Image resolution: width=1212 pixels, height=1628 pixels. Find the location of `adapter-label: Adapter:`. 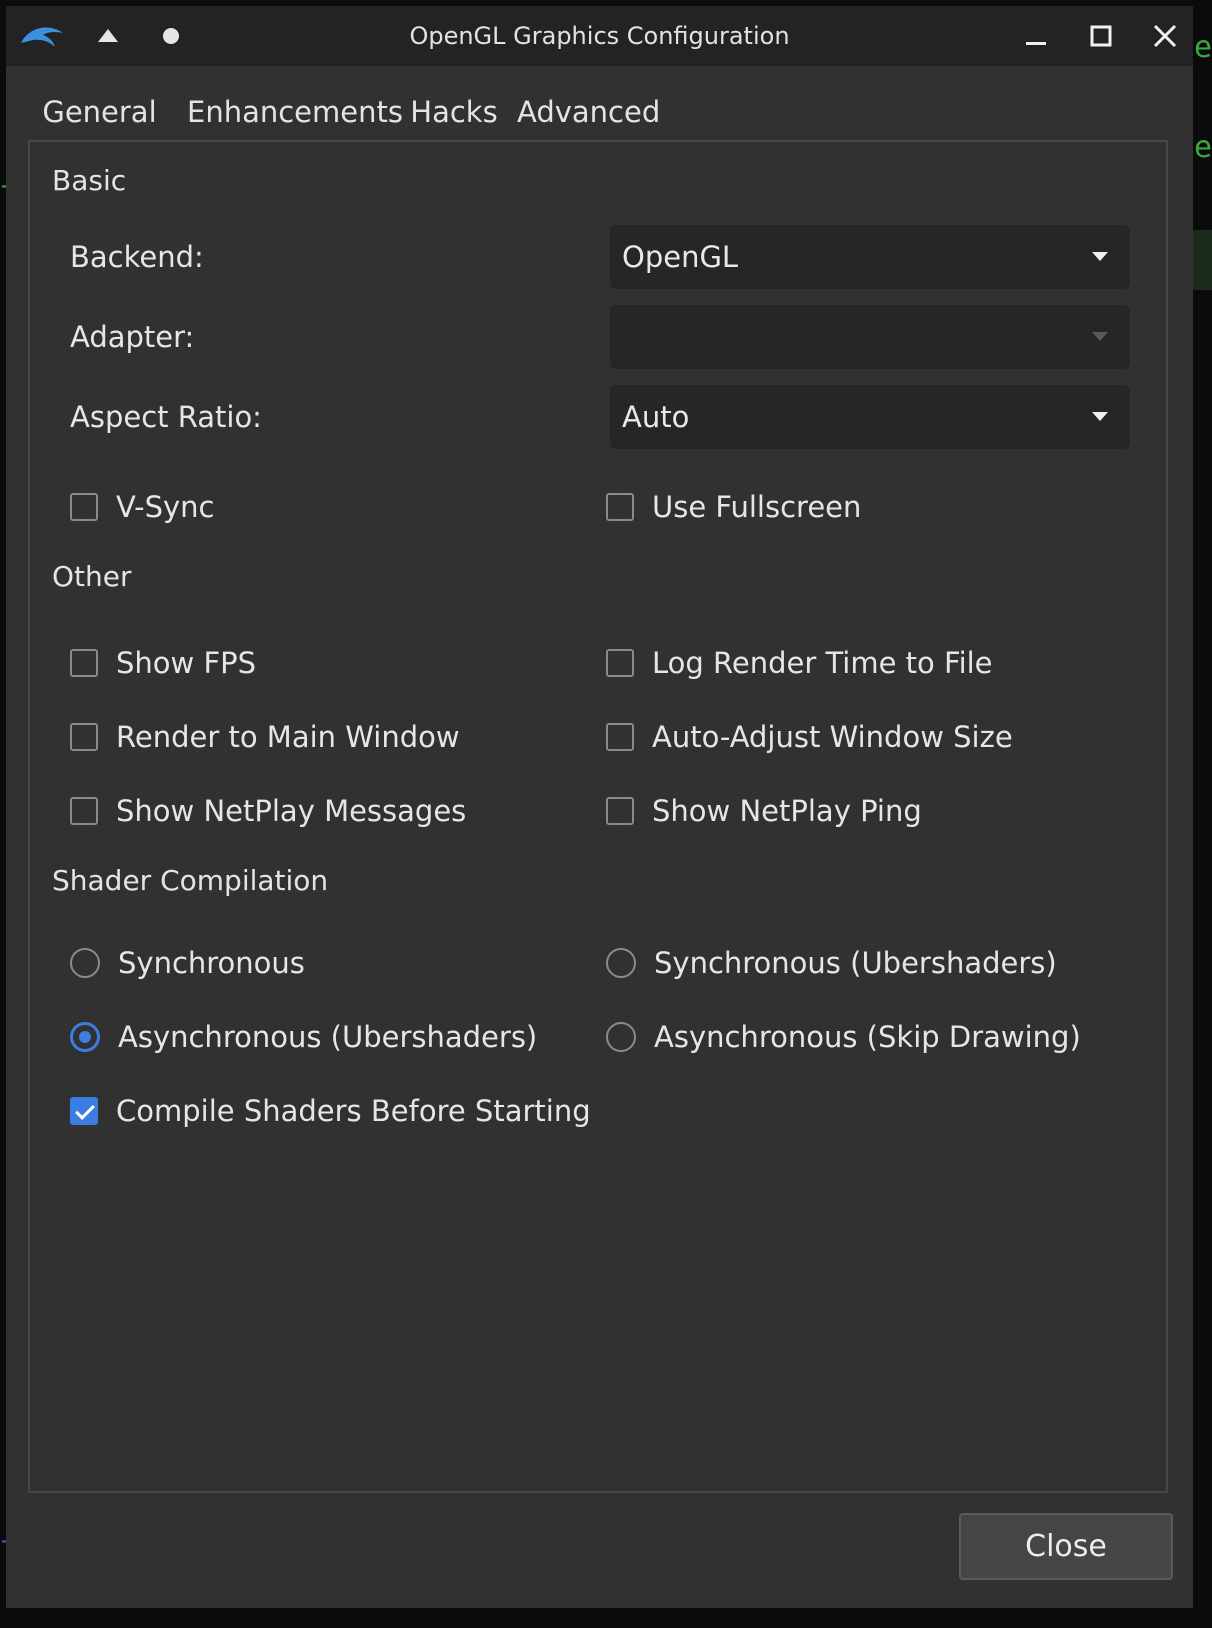

adapter-label: Adapter: is located at coordinates (132, 337).